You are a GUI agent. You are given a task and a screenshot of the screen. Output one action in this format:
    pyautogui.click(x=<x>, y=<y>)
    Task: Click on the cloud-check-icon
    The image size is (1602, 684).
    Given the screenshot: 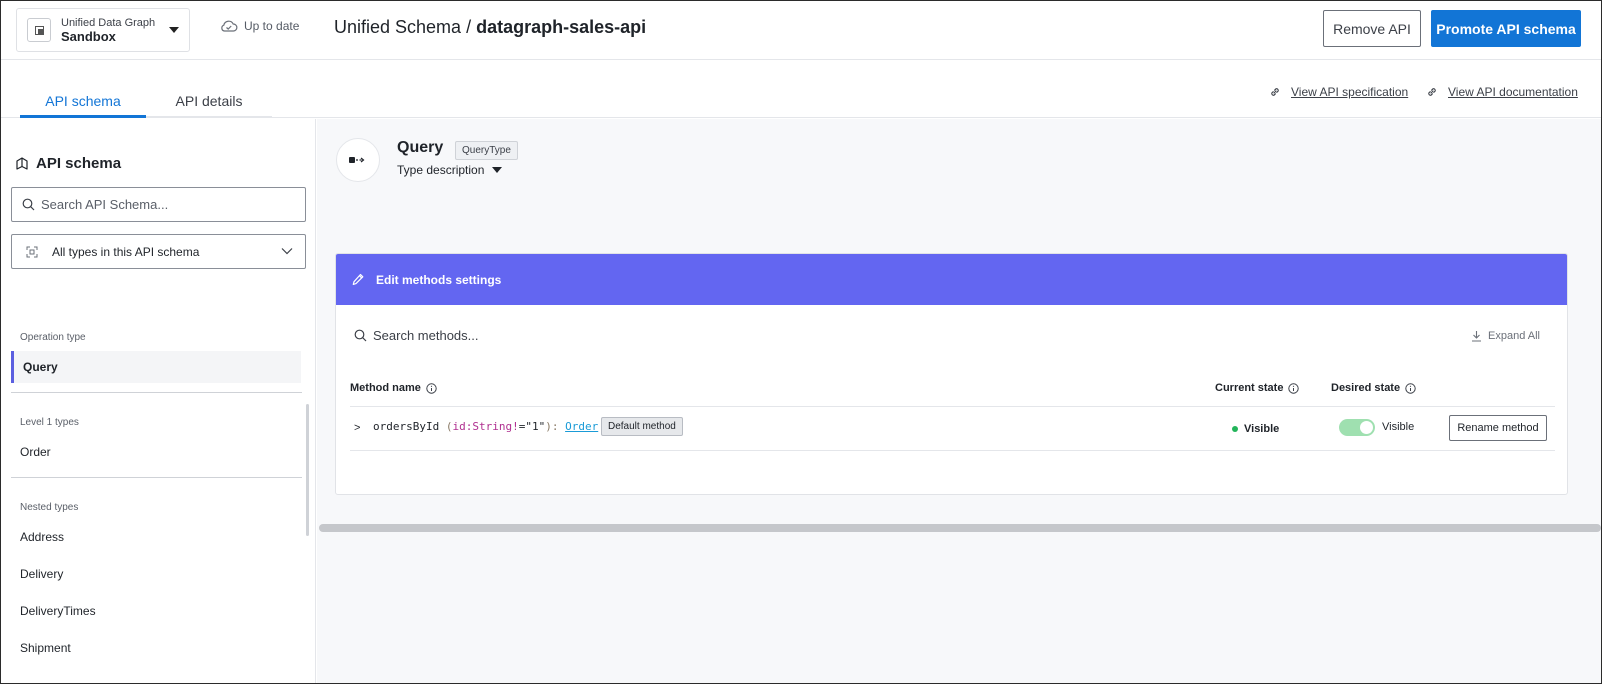 What is the action you would take?
    pyautogui.click(x=229, y=26)
    